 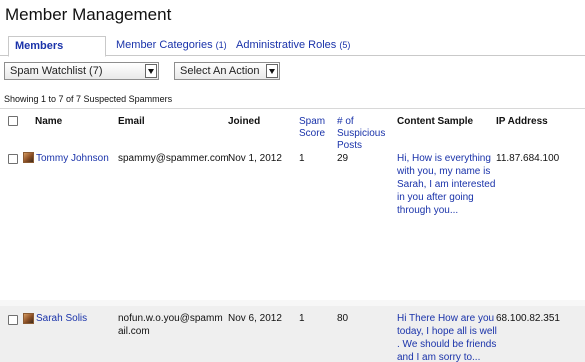 I want to click on action-select: Select An Action, so click(x=227, y=71).